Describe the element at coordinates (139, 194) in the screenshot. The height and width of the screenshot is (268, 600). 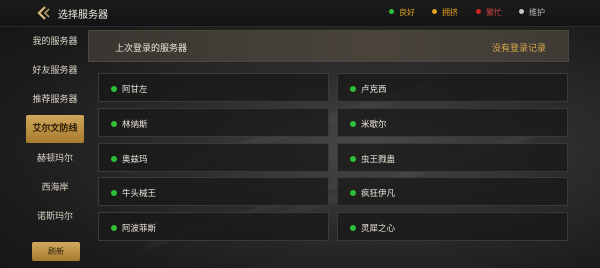
I see `server-name: 牛头械王` at that location.